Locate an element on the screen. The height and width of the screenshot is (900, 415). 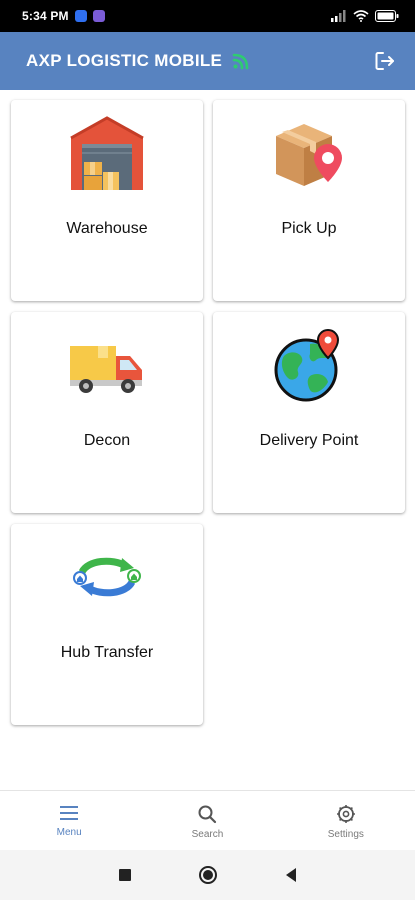
search-icon is located at coordinates (207, 814).